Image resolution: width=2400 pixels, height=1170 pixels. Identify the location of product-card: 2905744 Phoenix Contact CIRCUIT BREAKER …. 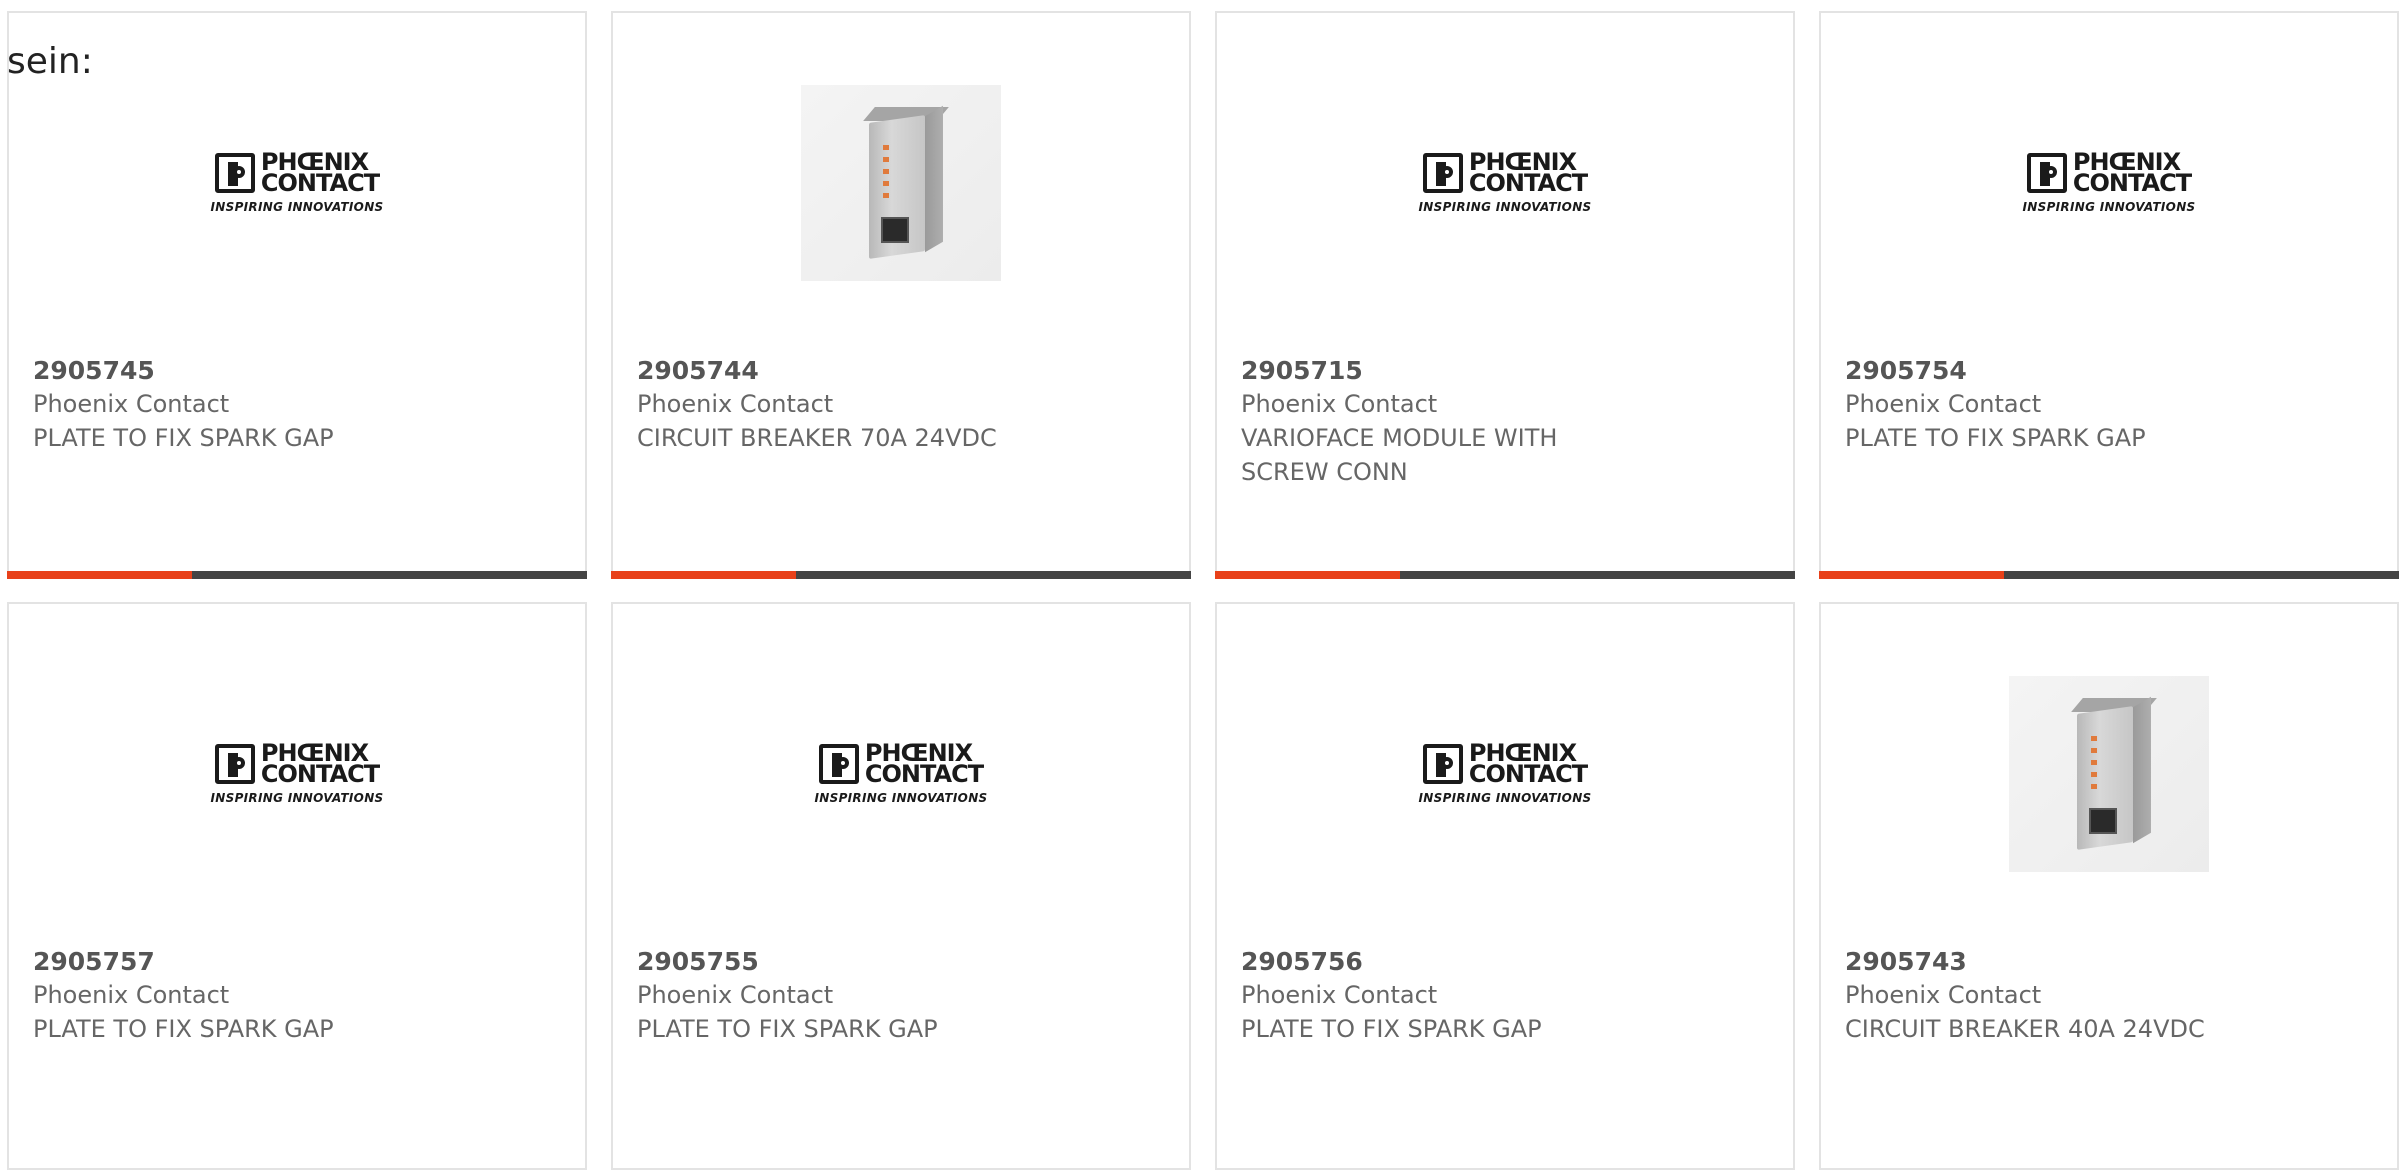
(901, 295).